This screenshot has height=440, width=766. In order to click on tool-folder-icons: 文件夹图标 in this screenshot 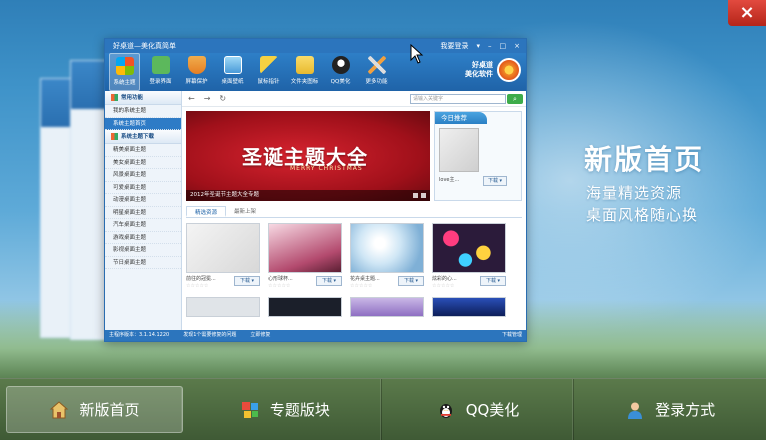, I will do `click(304, 72)`.